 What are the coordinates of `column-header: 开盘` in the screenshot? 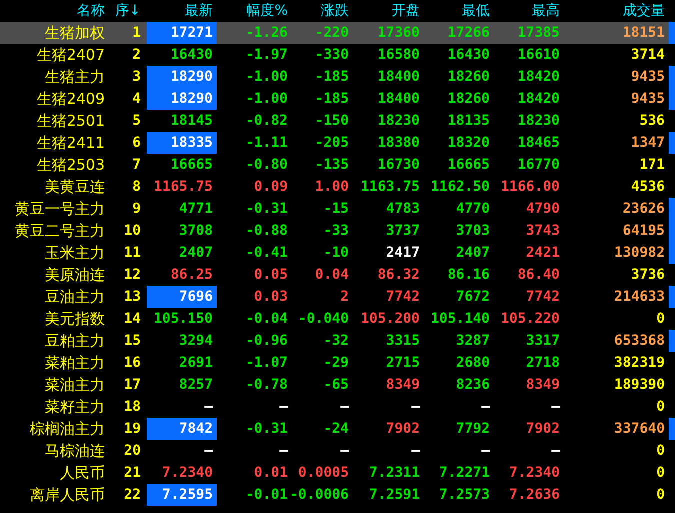 It's located at (406, 11).